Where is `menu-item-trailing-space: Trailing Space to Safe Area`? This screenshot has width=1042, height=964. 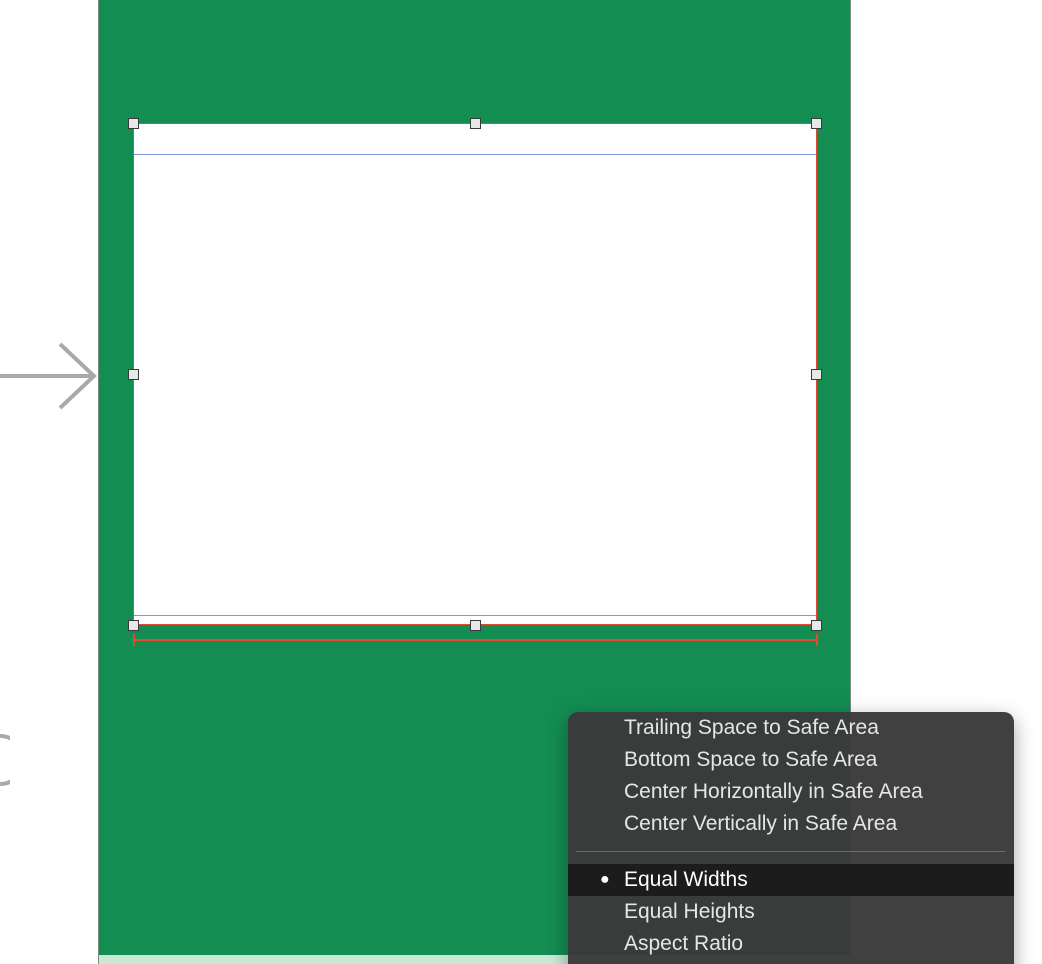 menu-item-trailing-space: Trailing Space to Safe Area is located at coordinates (791, 728).